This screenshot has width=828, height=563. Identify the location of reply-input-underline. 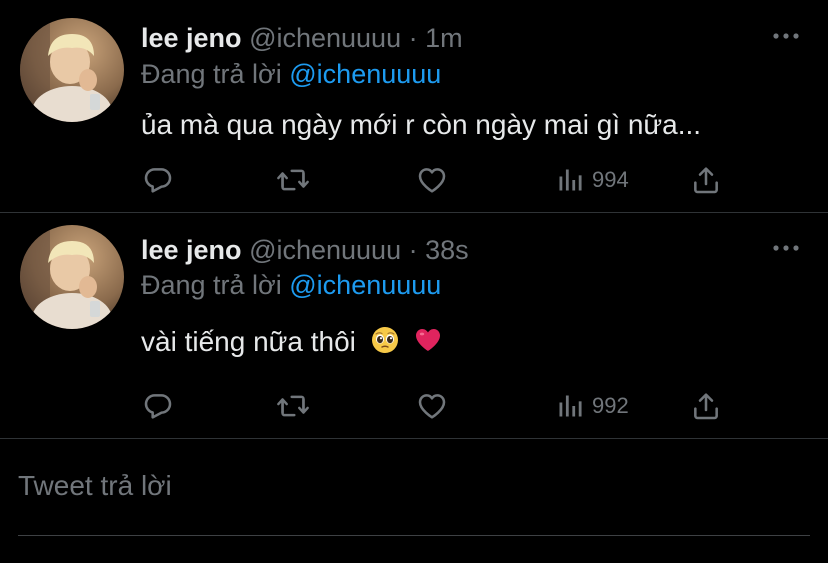
(414, 535).